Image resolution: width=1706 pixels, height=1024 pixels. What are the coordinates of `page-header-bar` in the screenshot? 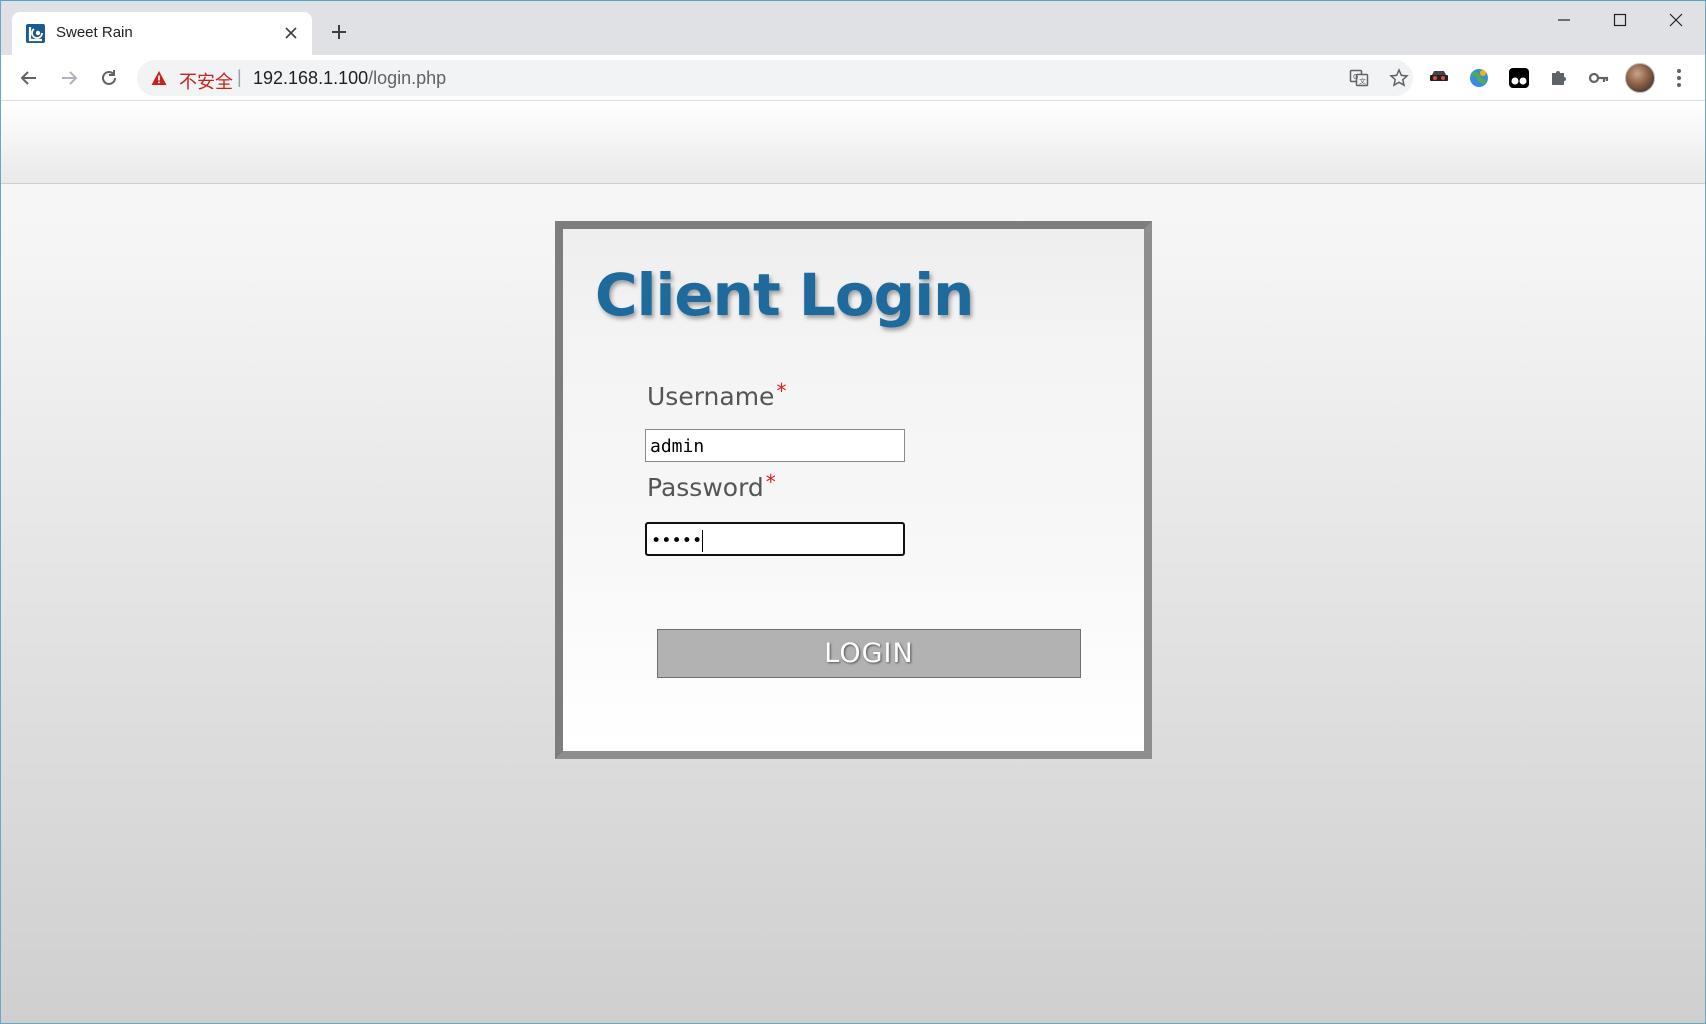 It's located at (853, 142).